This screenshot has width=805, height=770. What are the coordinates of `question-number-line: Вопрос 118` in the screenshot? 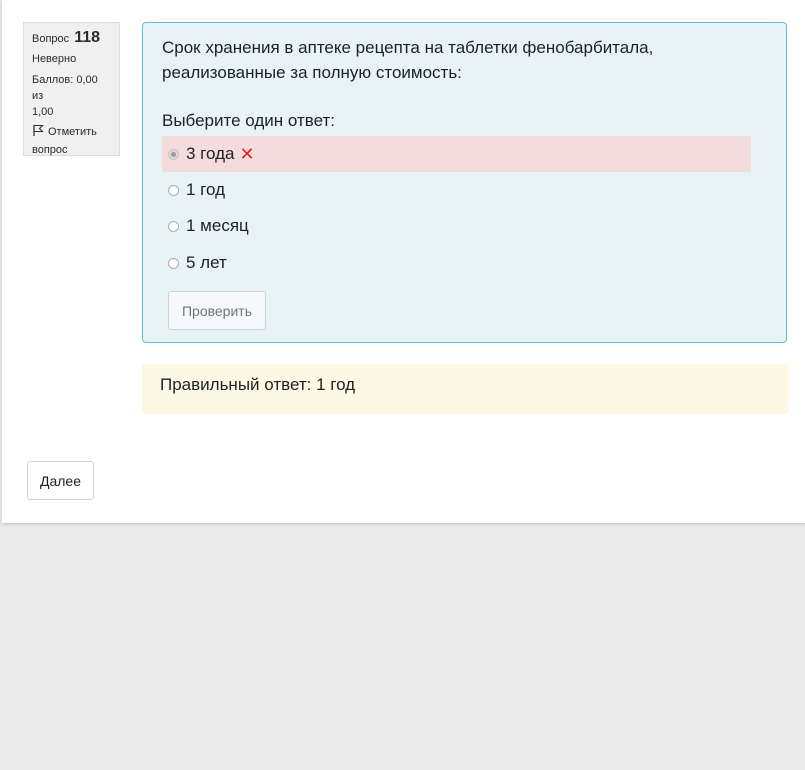 It's located at (71, 38).